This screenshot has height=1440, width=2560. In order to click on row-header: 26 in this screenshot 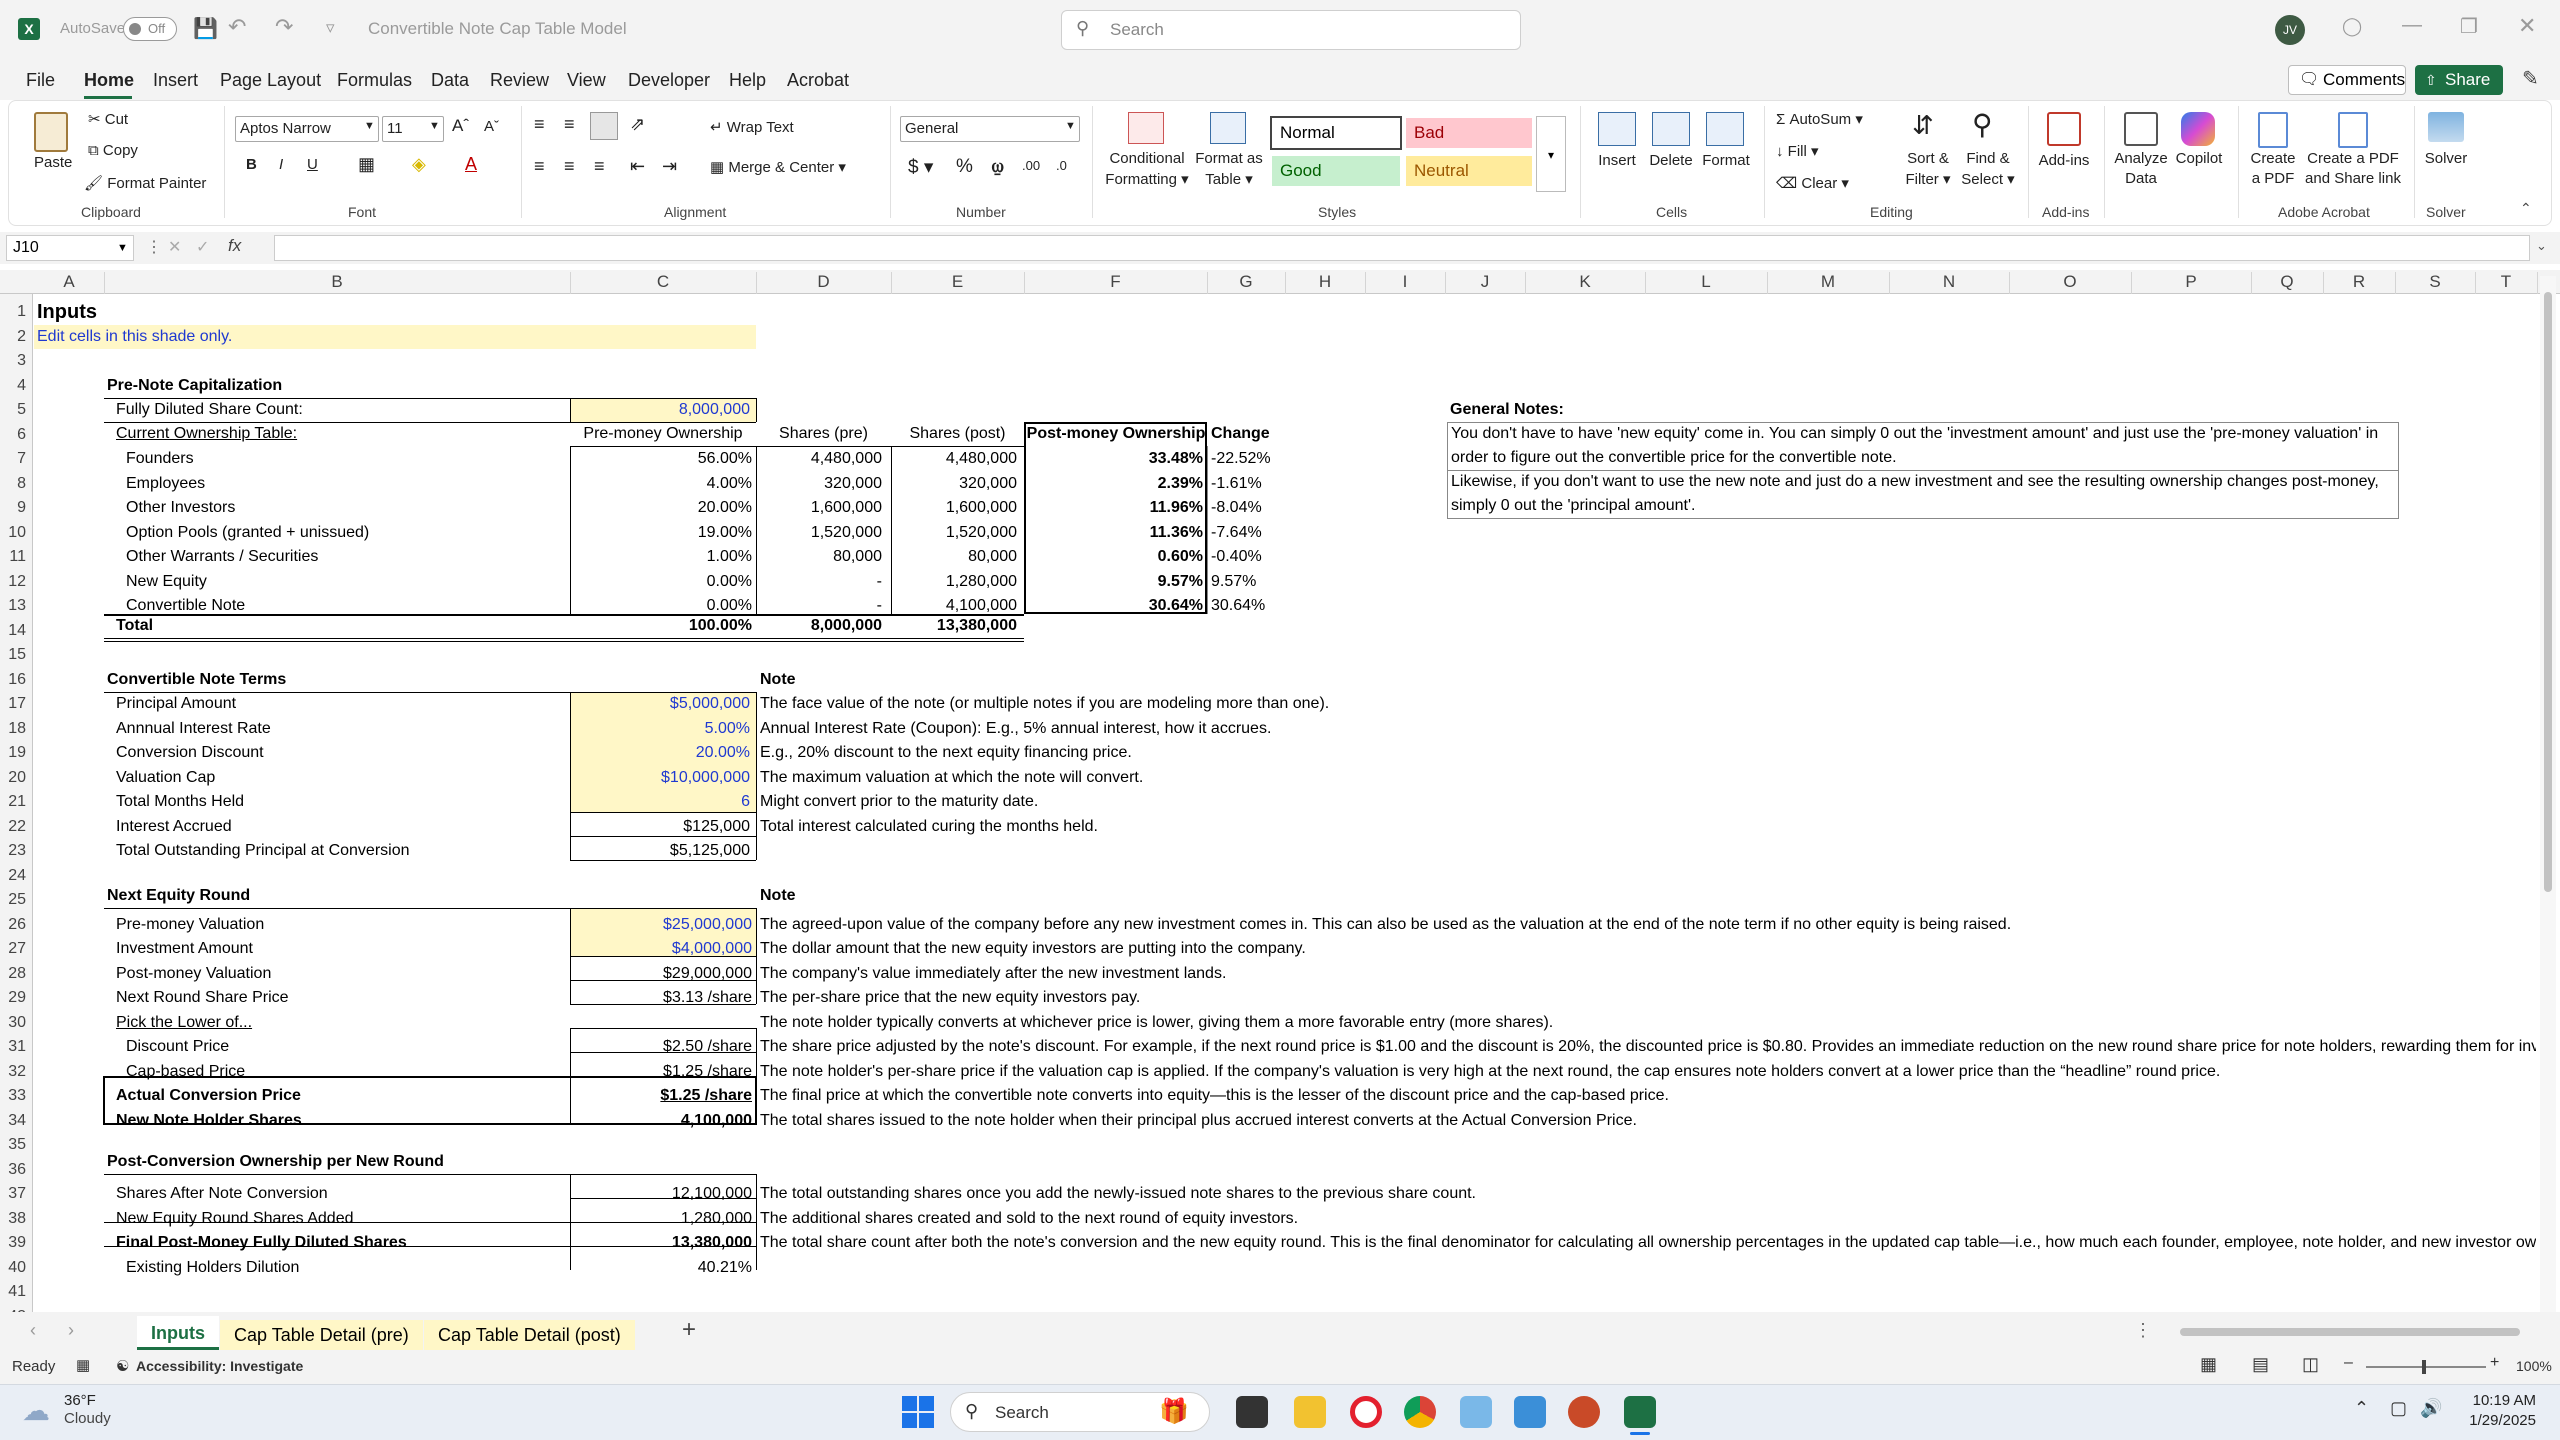, I will do `click(13, 925)`.